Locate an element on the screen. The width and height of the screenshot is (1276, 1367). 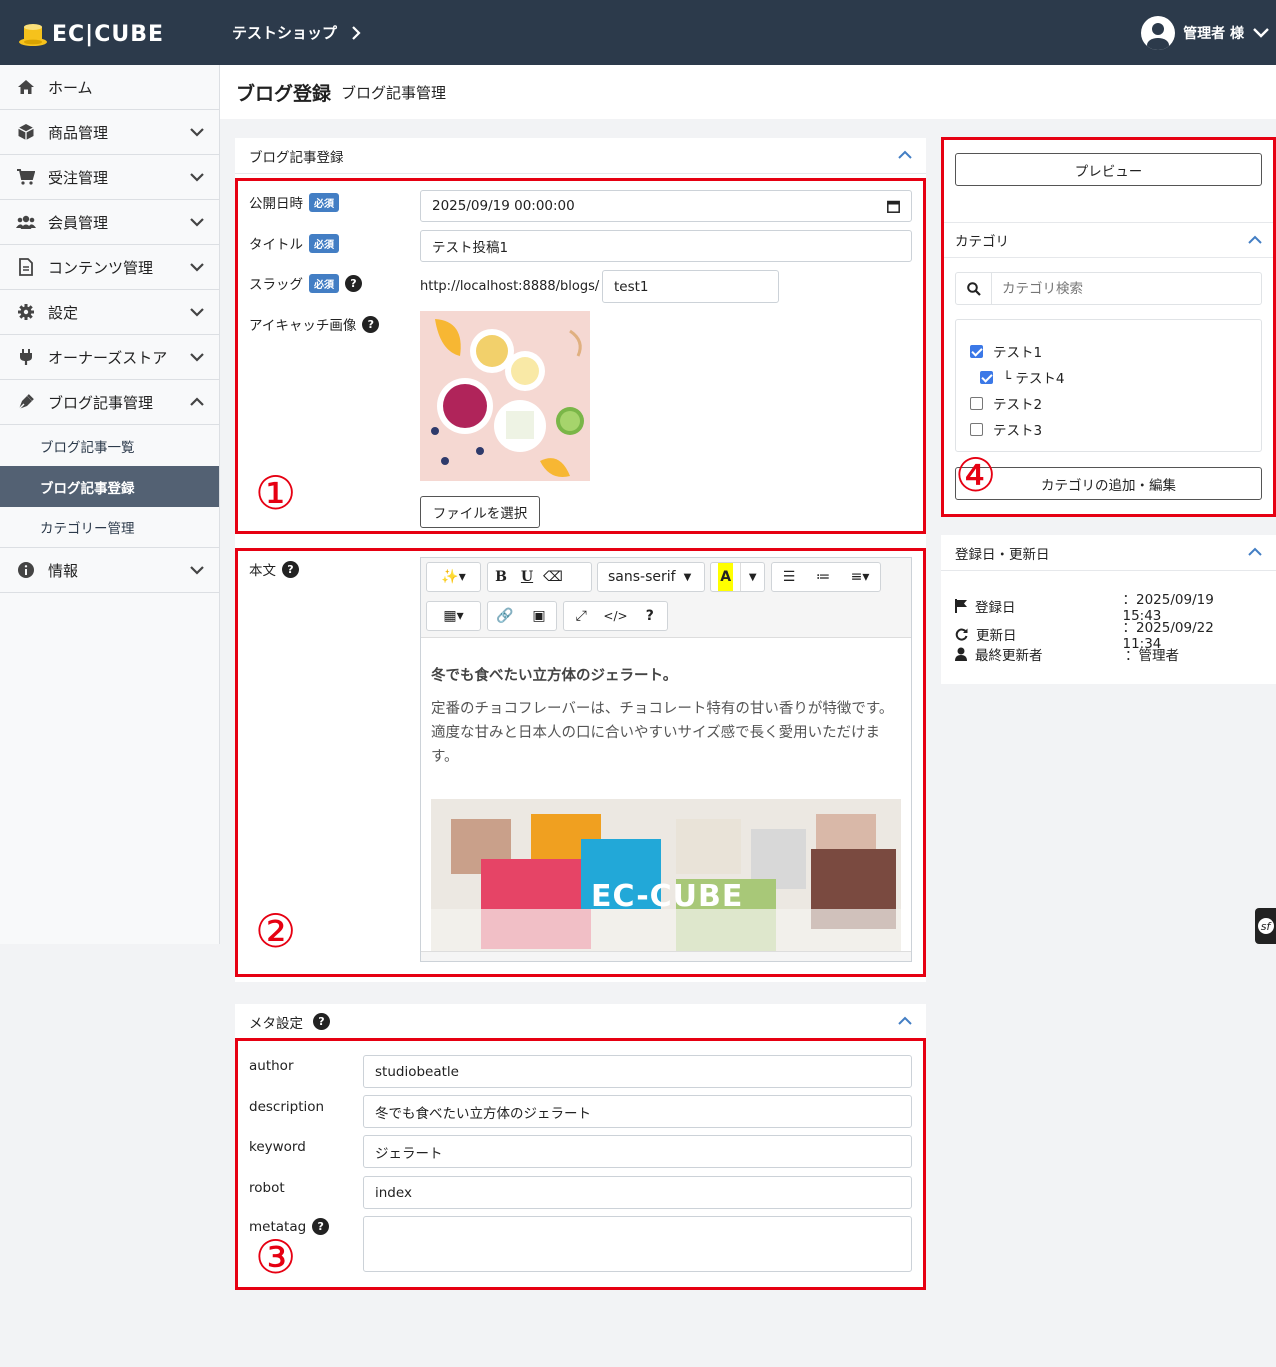
sidebar-item-settings: 設定 is located at coordinates (109, 312).